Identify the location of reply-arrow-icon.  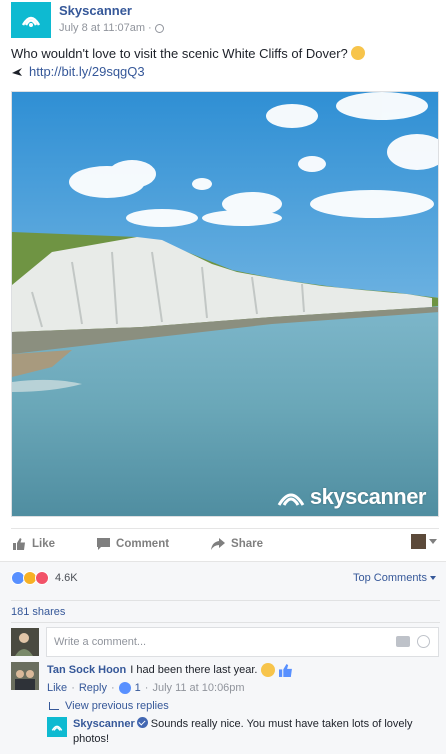
(54, 706).